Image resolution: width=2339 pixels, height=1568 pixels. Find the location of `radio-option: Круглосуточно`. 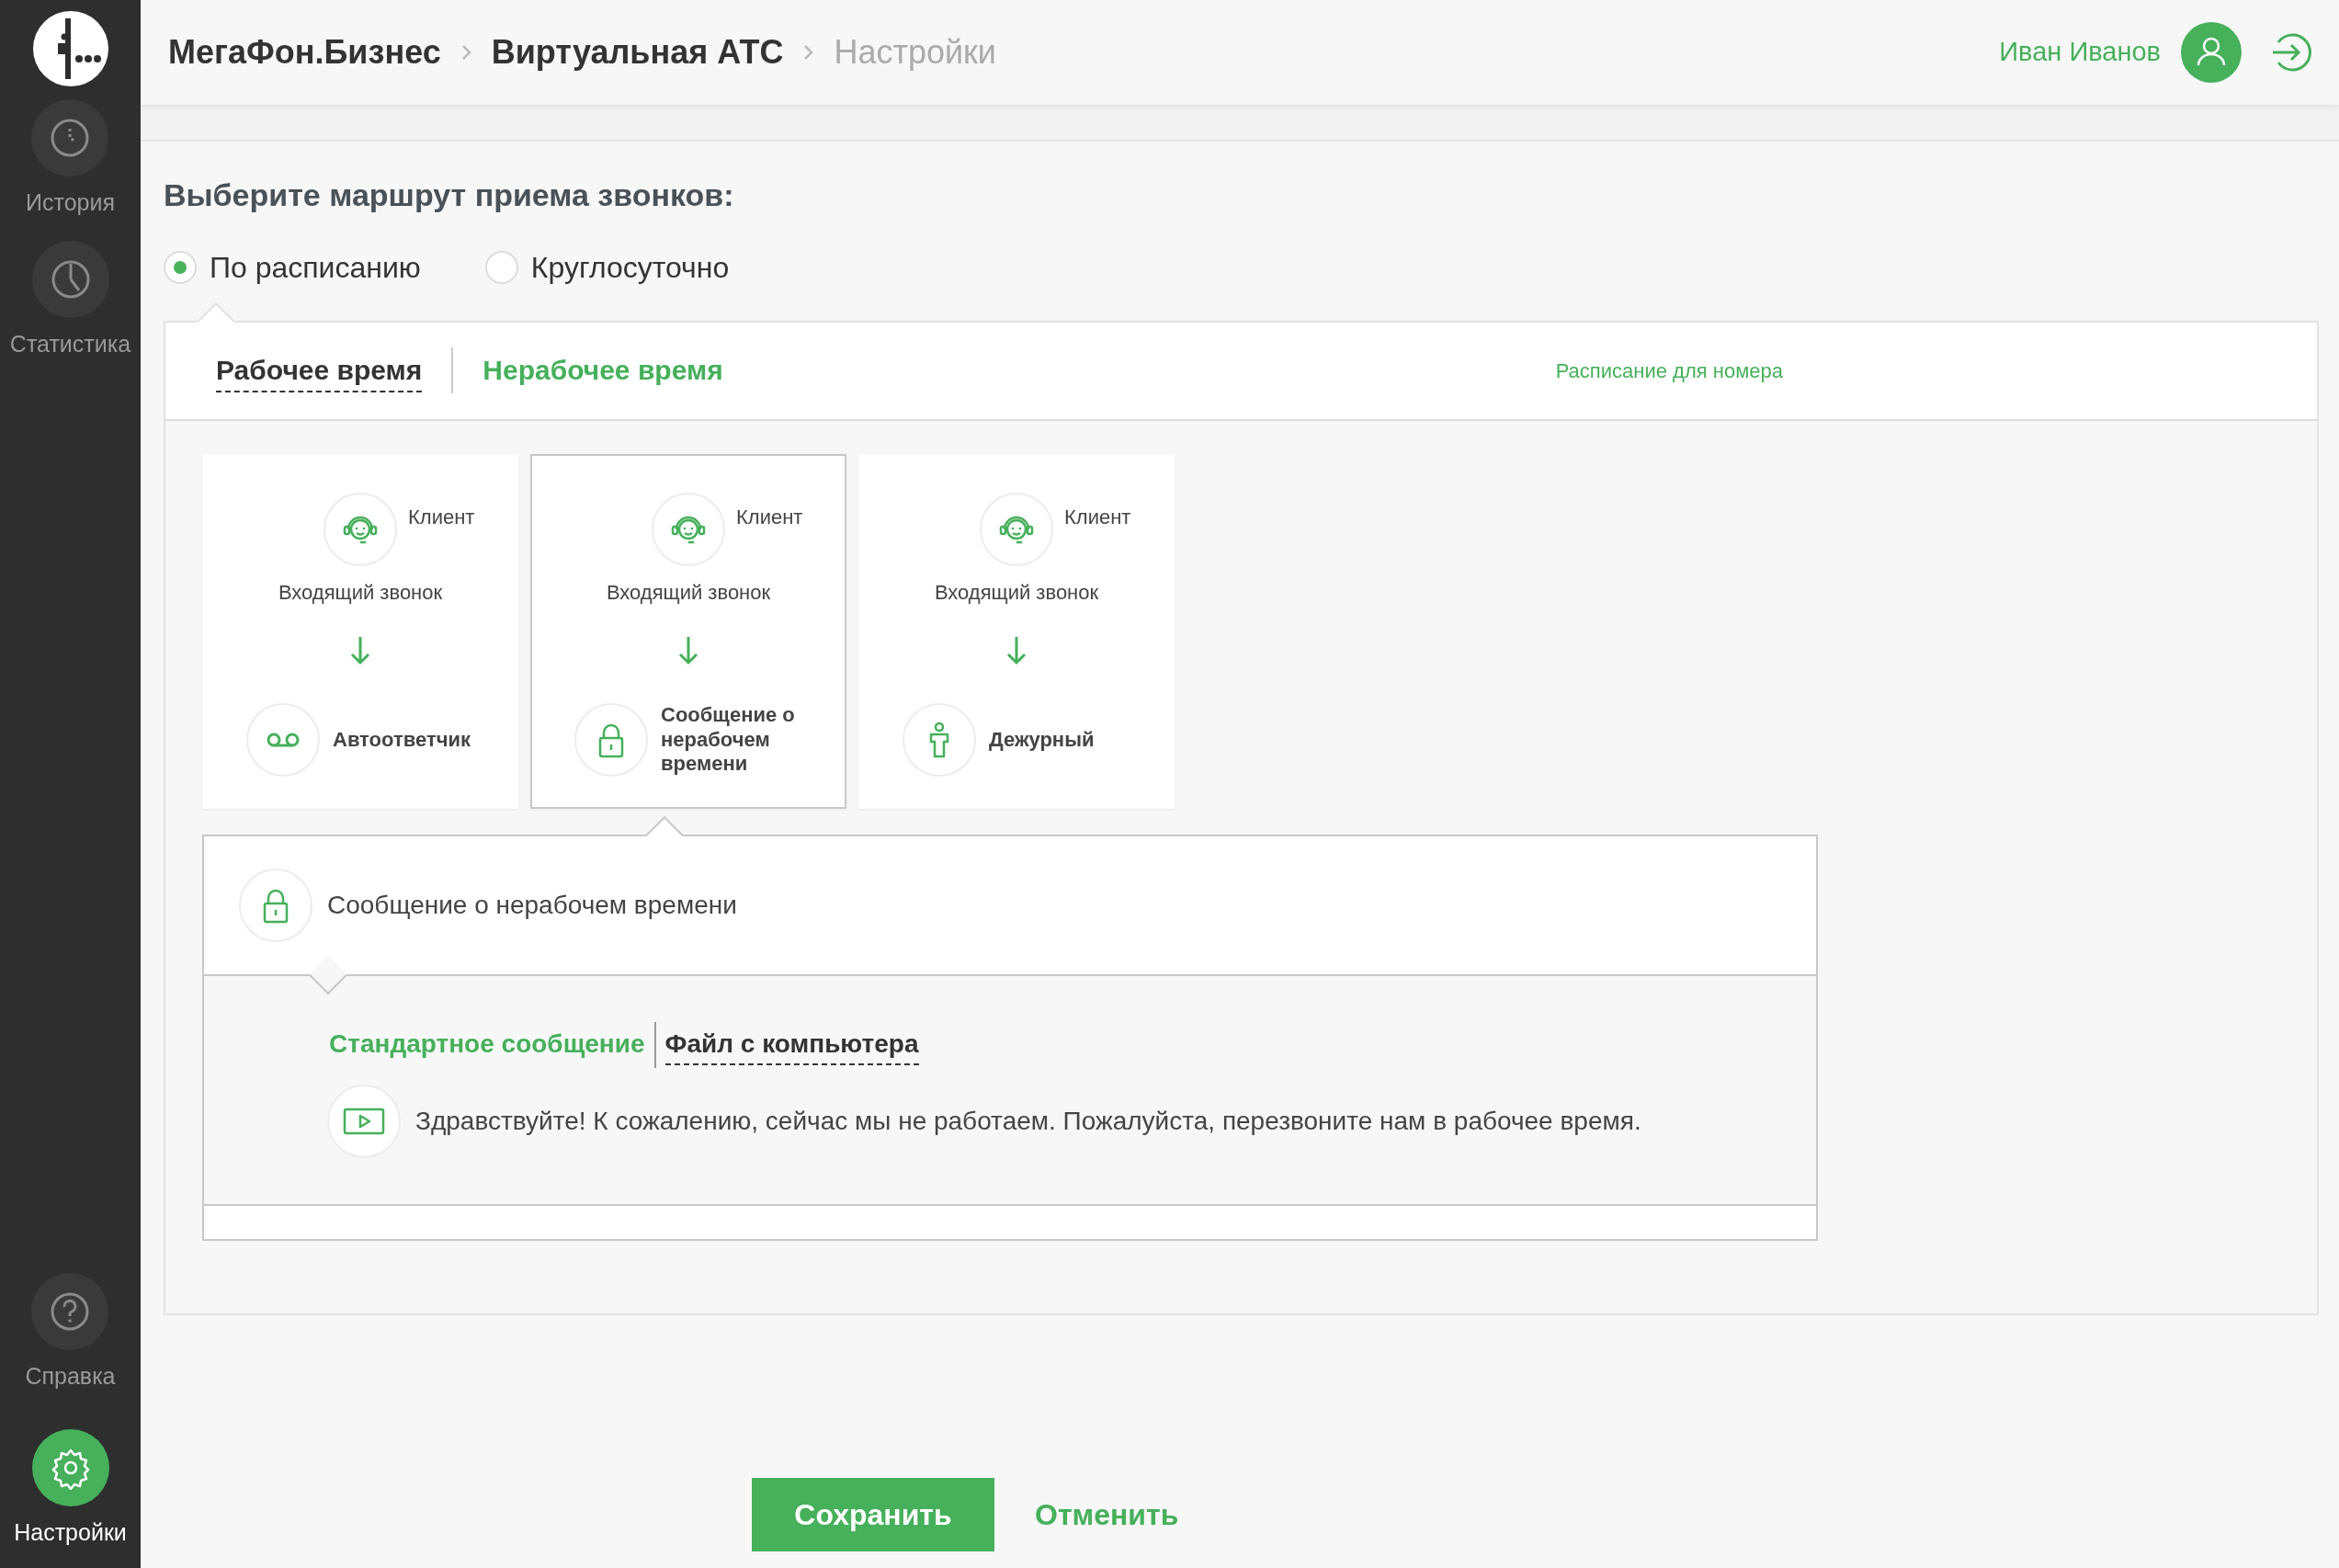

radio-option: Круглосуточно is located at coordinates (607, 267).